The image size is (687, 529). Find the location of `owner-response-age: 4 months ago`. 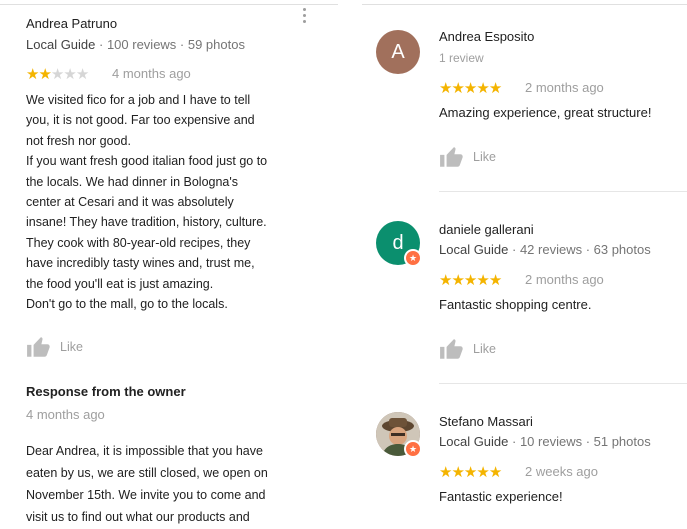

owner-response-age: 4 months ago is located at coordinates (65, 414).